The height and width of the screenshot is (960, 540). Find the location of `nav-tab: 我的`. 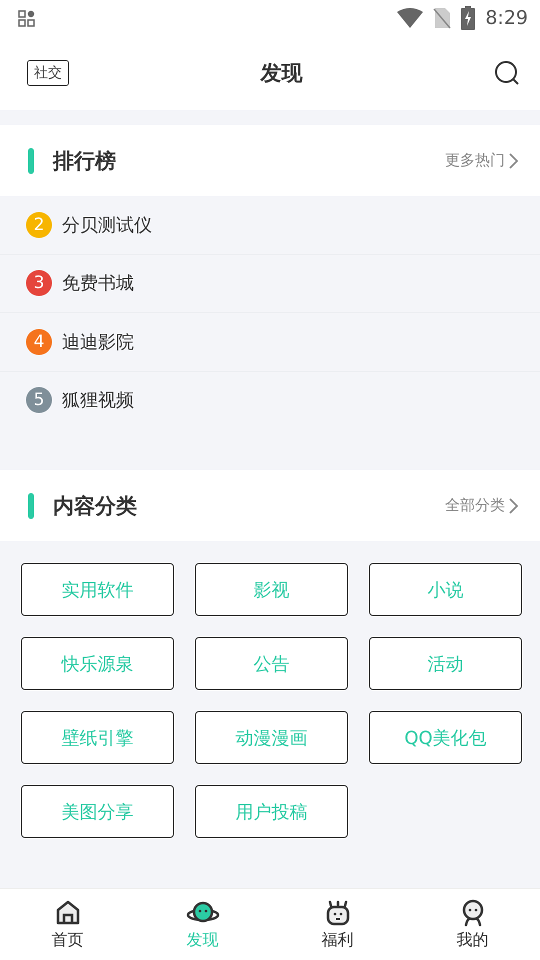

nav-tab: 我的 is located at coordinates (472, 924).